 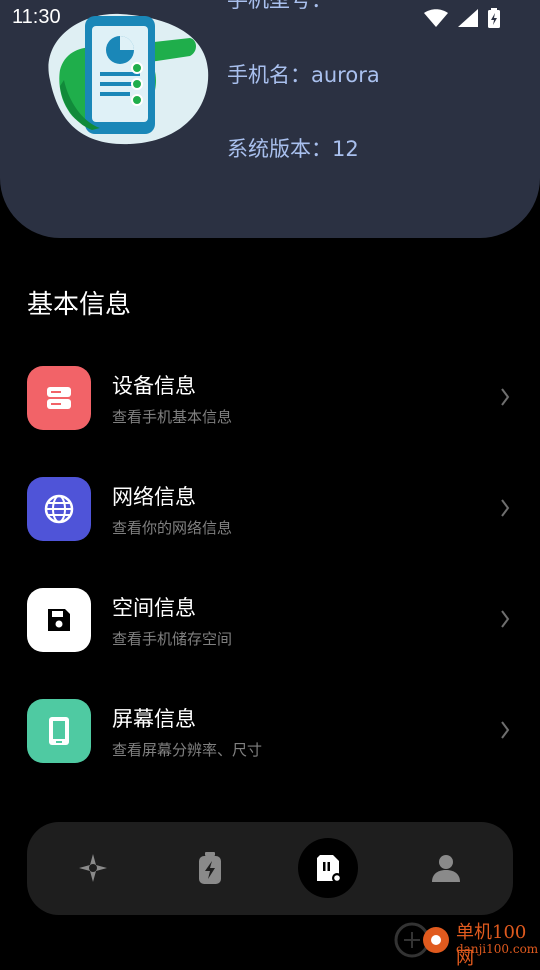 I want to click on watermark-icon, so click(x=421, y=940).